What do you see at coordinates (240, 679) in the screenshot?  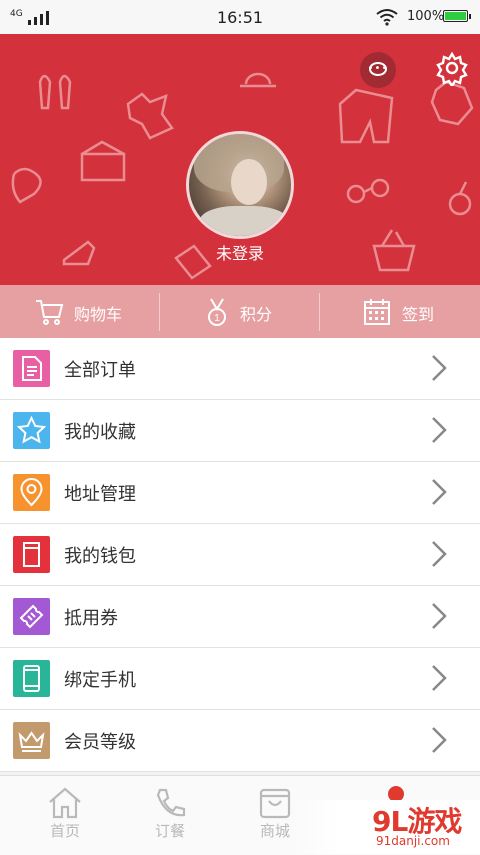 I see `menu-item-bind-phone: 绑定手机` at bounding box center [240, 679].